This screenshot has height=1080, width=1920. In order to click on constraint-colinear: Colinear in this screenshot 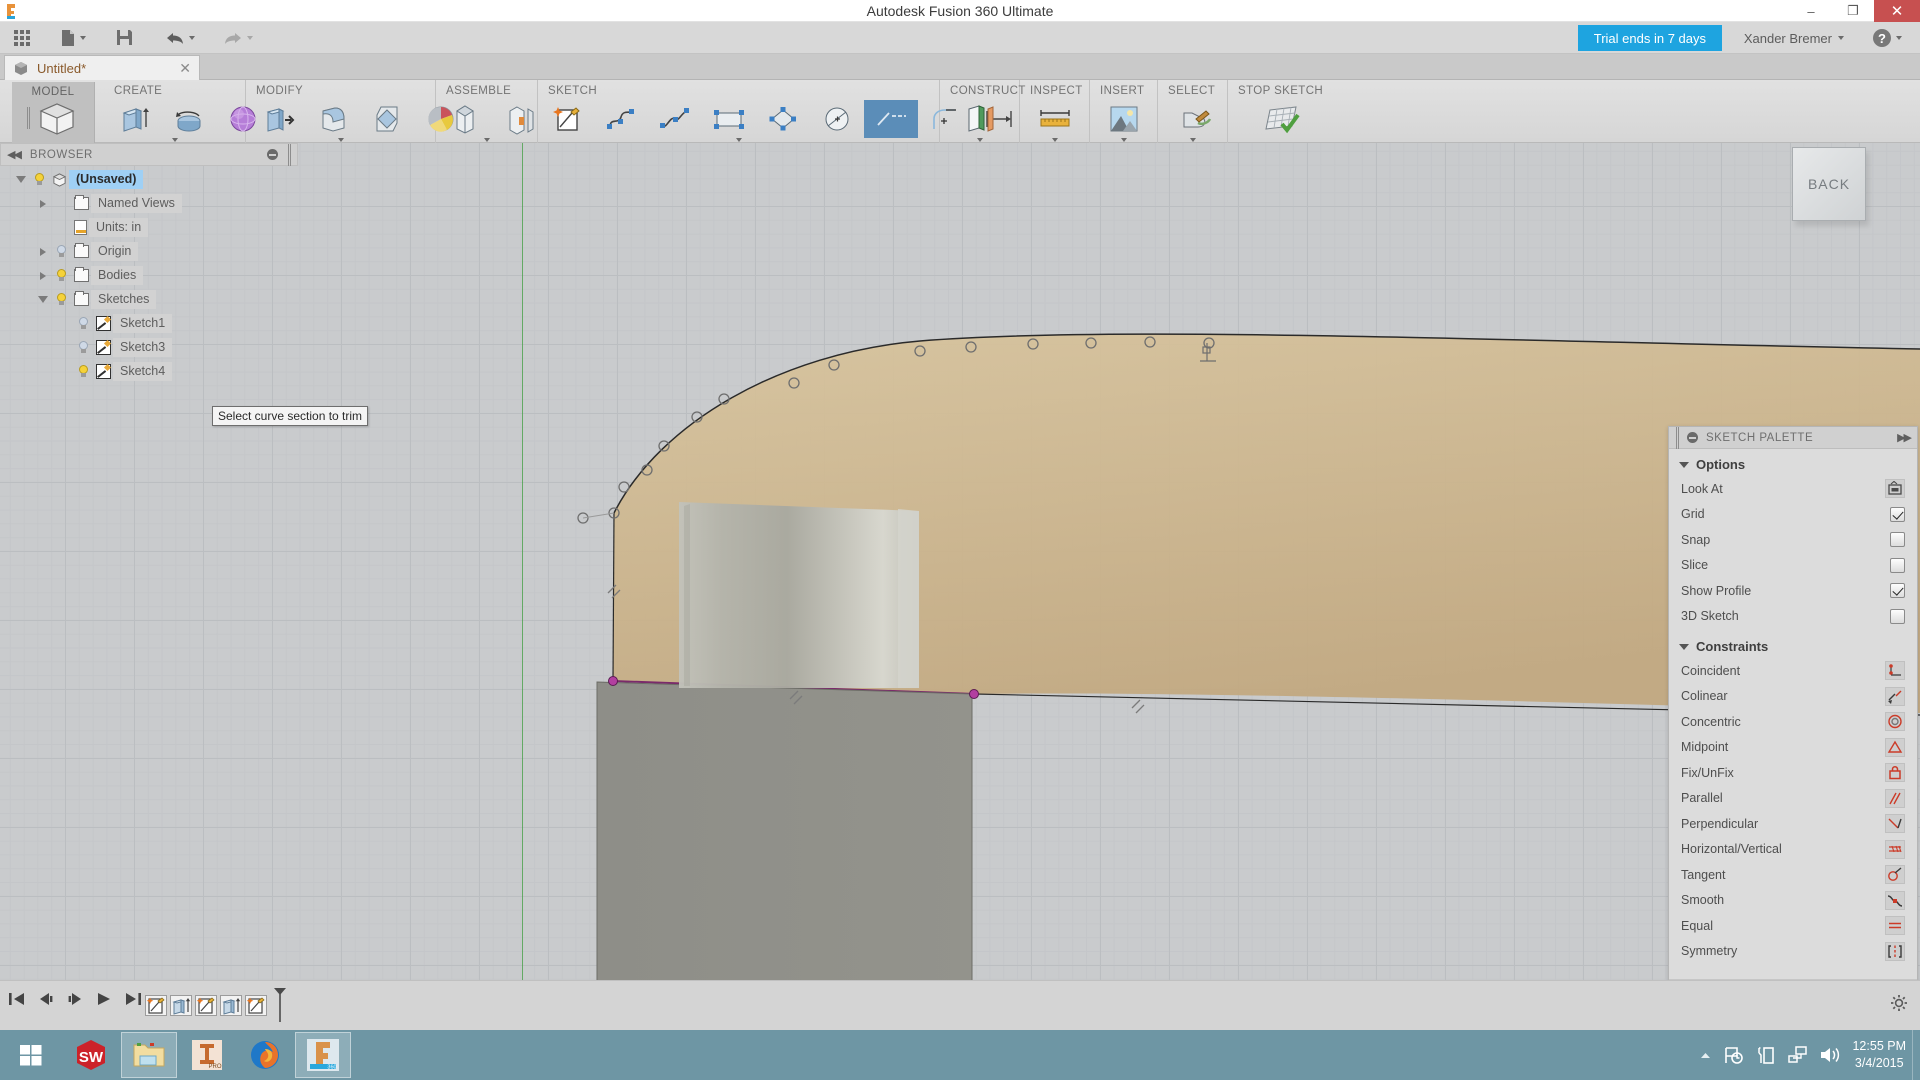, I will do `click(1793, 697)`.